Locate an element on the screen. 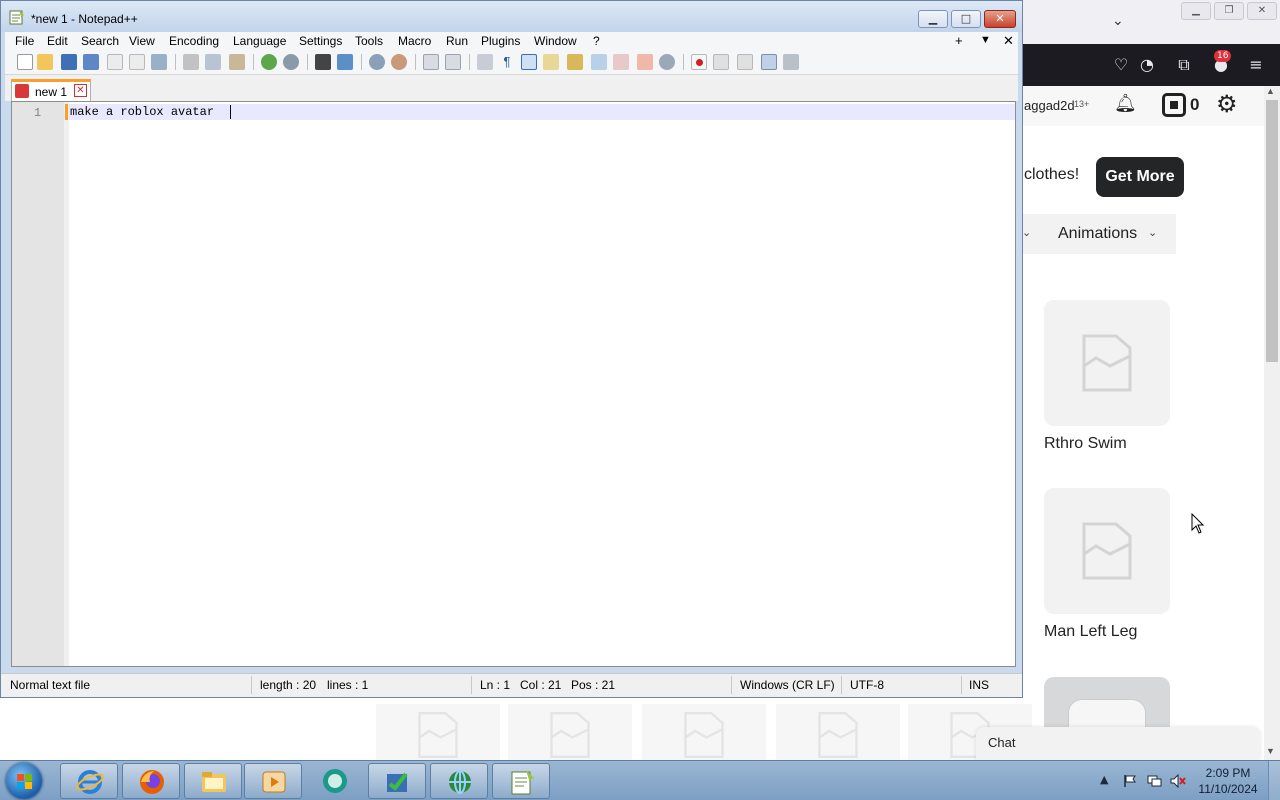 Image resolution: width=1280 pixels, height=800 pixels. sync-icon: ◔ is located at coordinates (1147, 65).